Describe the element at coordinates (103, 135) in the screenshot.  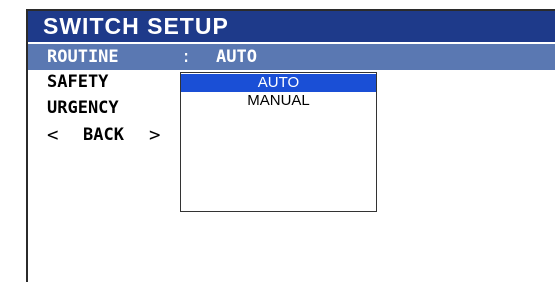
I see `back-label: BACK` at that location.